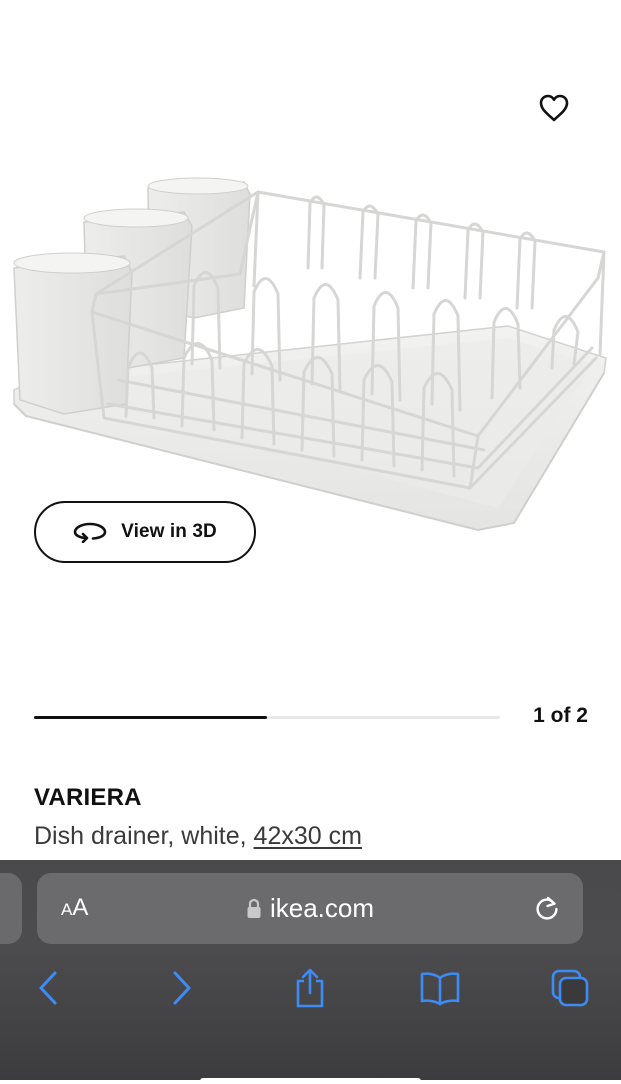 The image size is (621, 1084). I want to click on bookmarks-button, so click(440, 988).